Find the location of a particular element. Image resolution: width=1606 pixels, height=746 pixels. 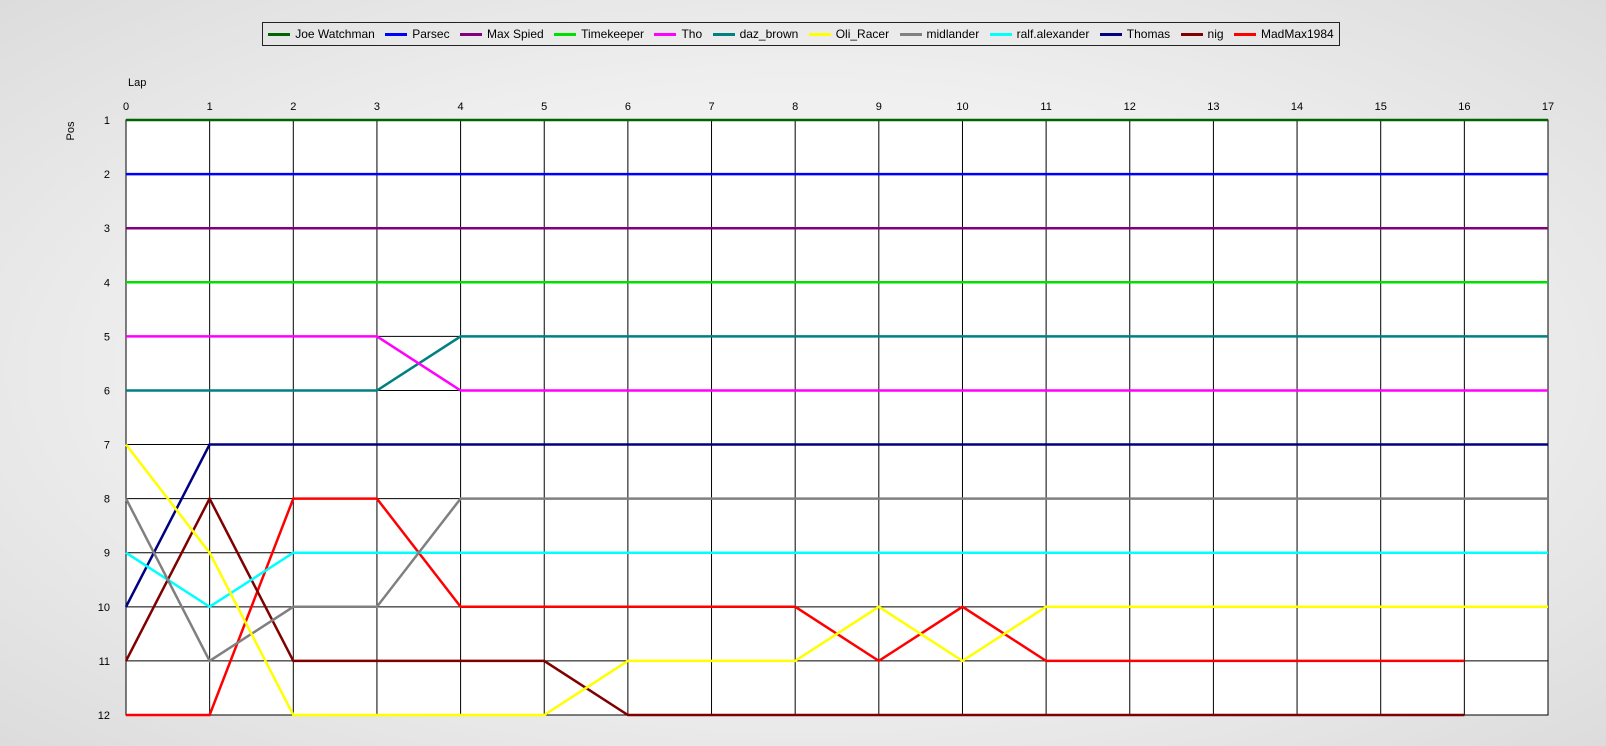

x-tick-label: 15 is located at coordinates (1381, 107).